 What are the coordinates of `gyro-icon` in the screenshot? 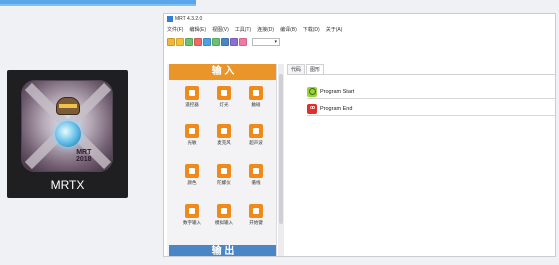 It's located at (224, 171).